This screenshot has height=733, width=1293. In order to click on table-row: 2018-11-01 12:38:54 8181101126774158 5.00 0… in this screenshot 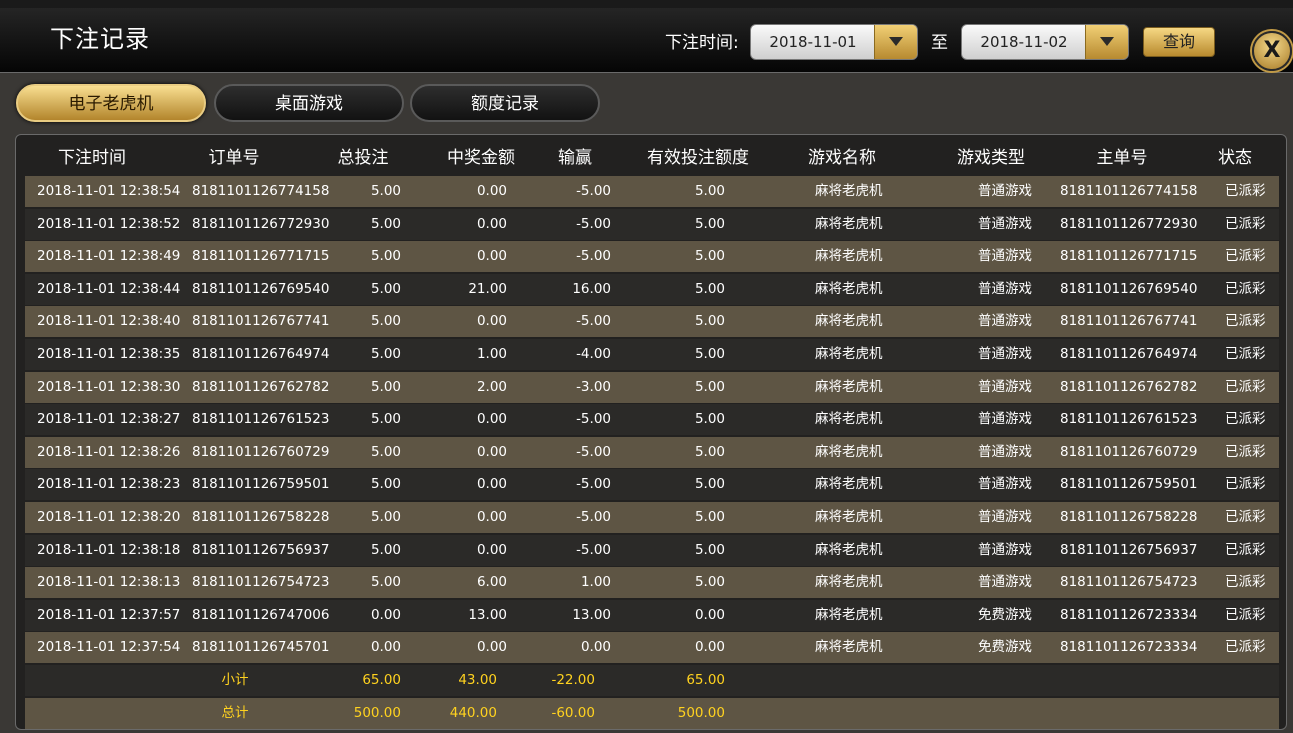, I will do `click(652, 191)`.